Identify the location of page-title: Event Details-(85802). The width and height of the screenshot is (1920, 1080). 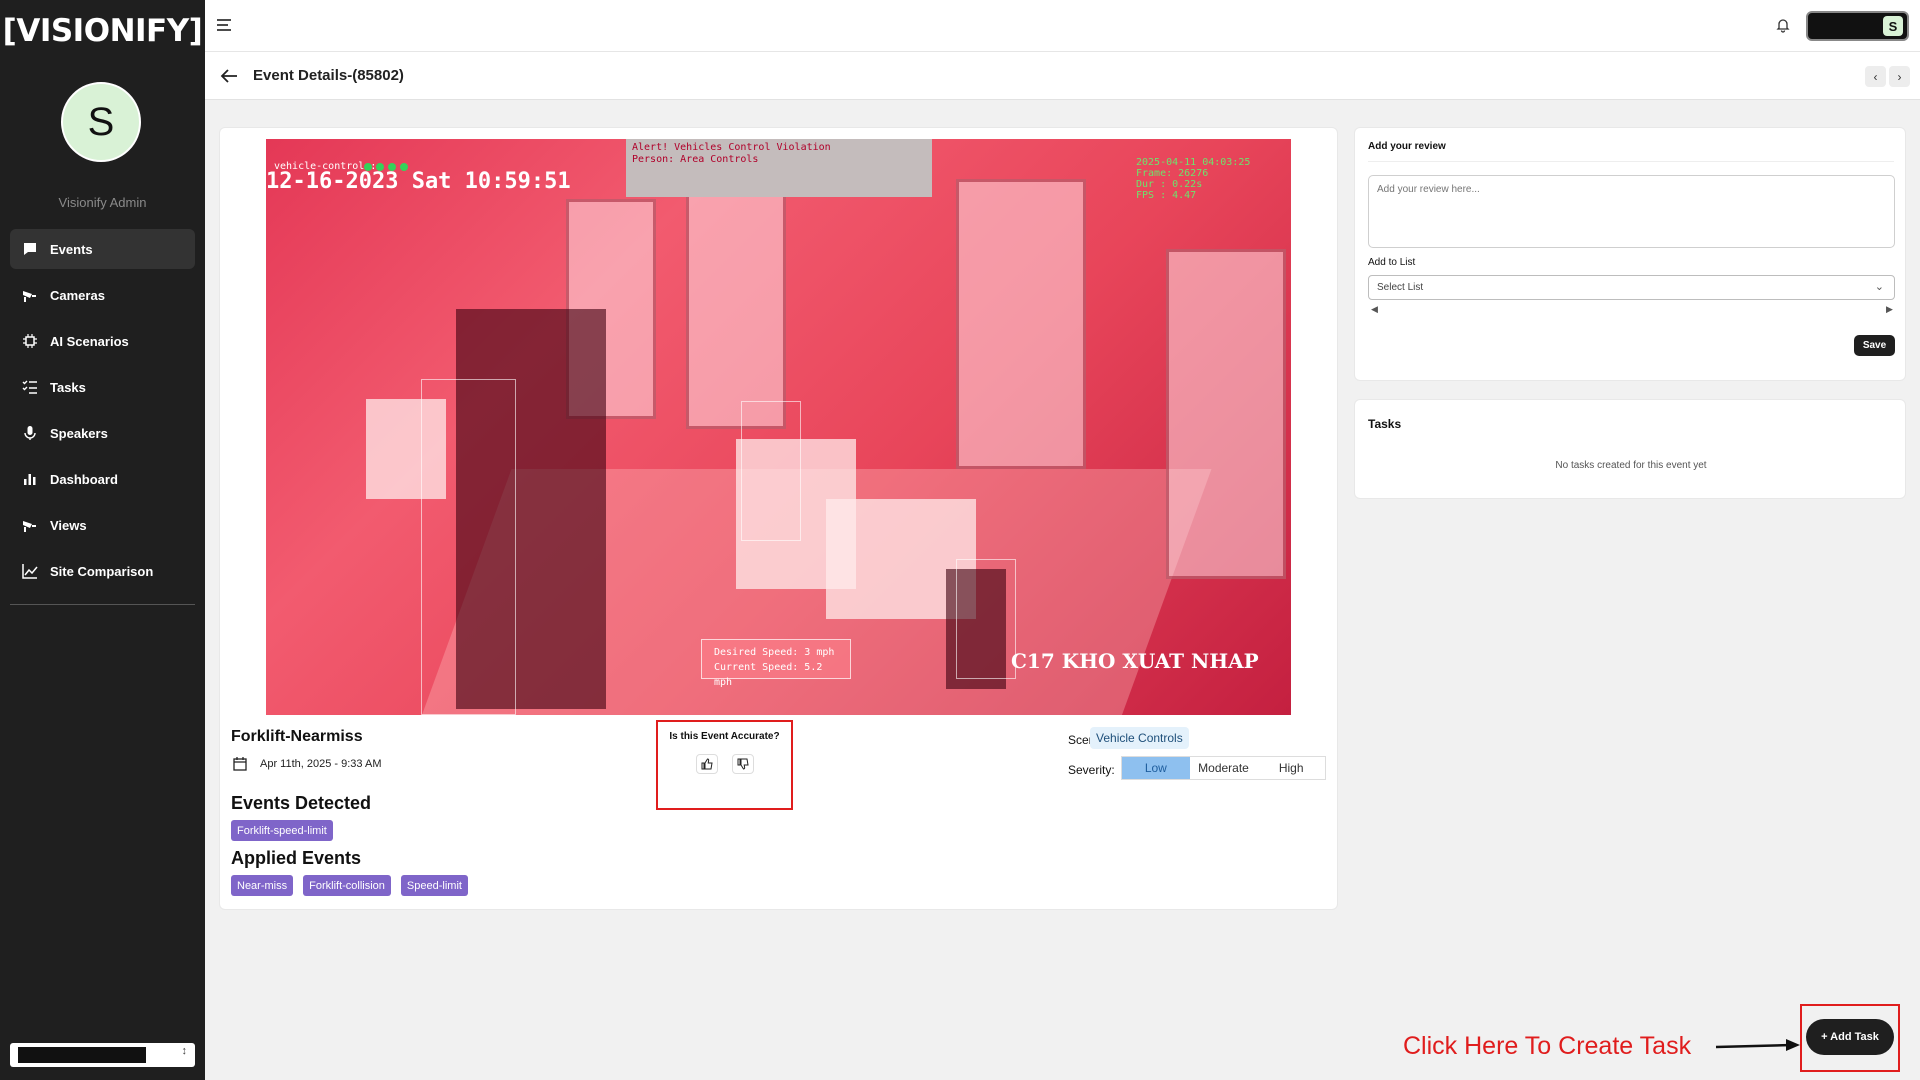
(328, 75).